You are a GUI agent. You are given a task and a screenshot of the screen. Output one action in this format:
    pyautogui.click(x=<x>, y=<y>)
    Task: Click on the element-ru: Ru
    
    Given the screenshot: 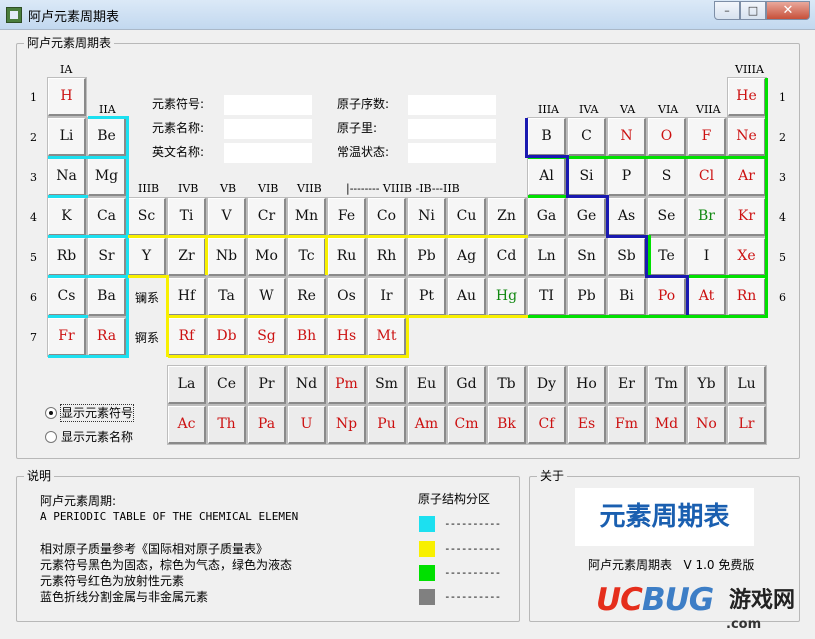 What is the action you would take?
    pyautogui.click(x=347, y=257)
    